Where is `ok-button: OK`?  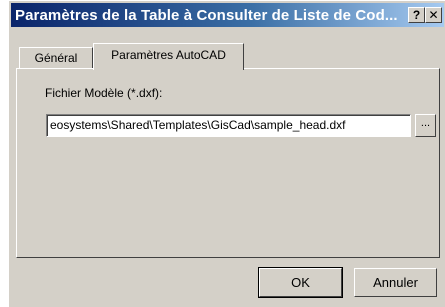
ok-button: OK is located at coordinates (300, 282).